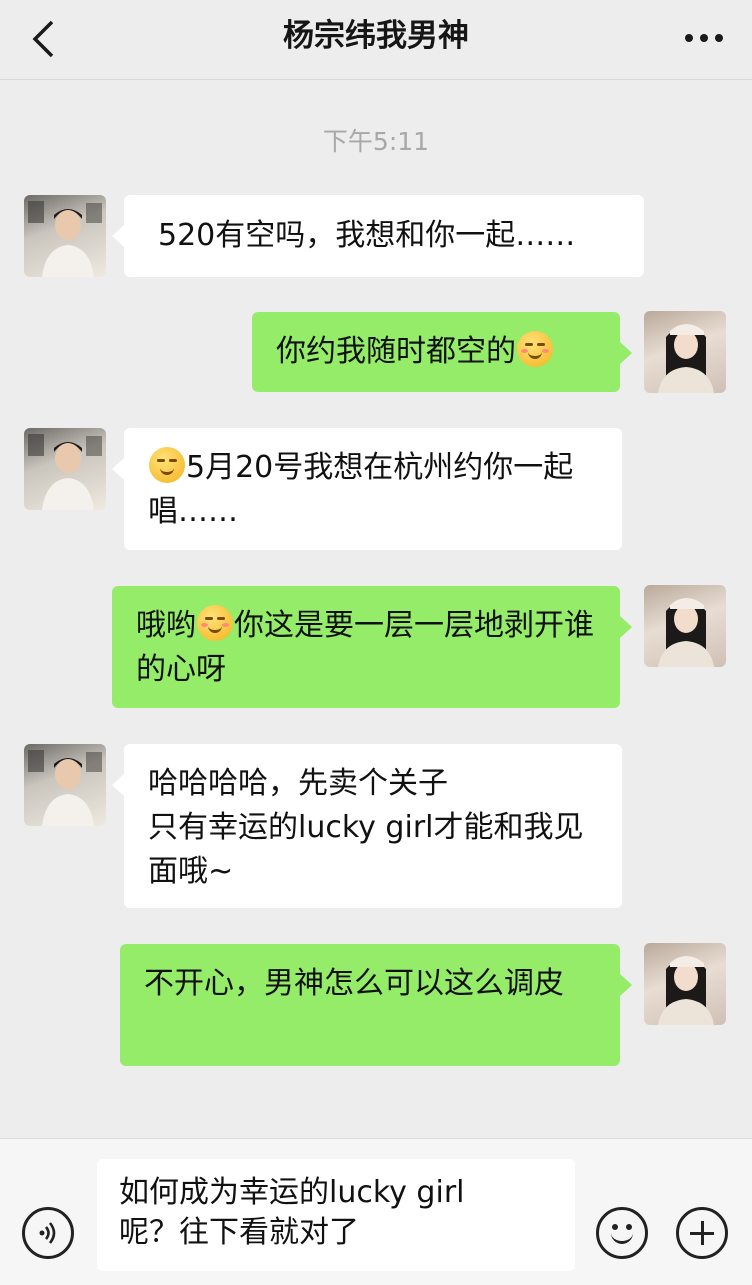  Describe the element at coordinates (336, 1215) in the screenshot. I see `message-input: 如何成为幸运的lucky girl 呢？往下看就对了` at that location.